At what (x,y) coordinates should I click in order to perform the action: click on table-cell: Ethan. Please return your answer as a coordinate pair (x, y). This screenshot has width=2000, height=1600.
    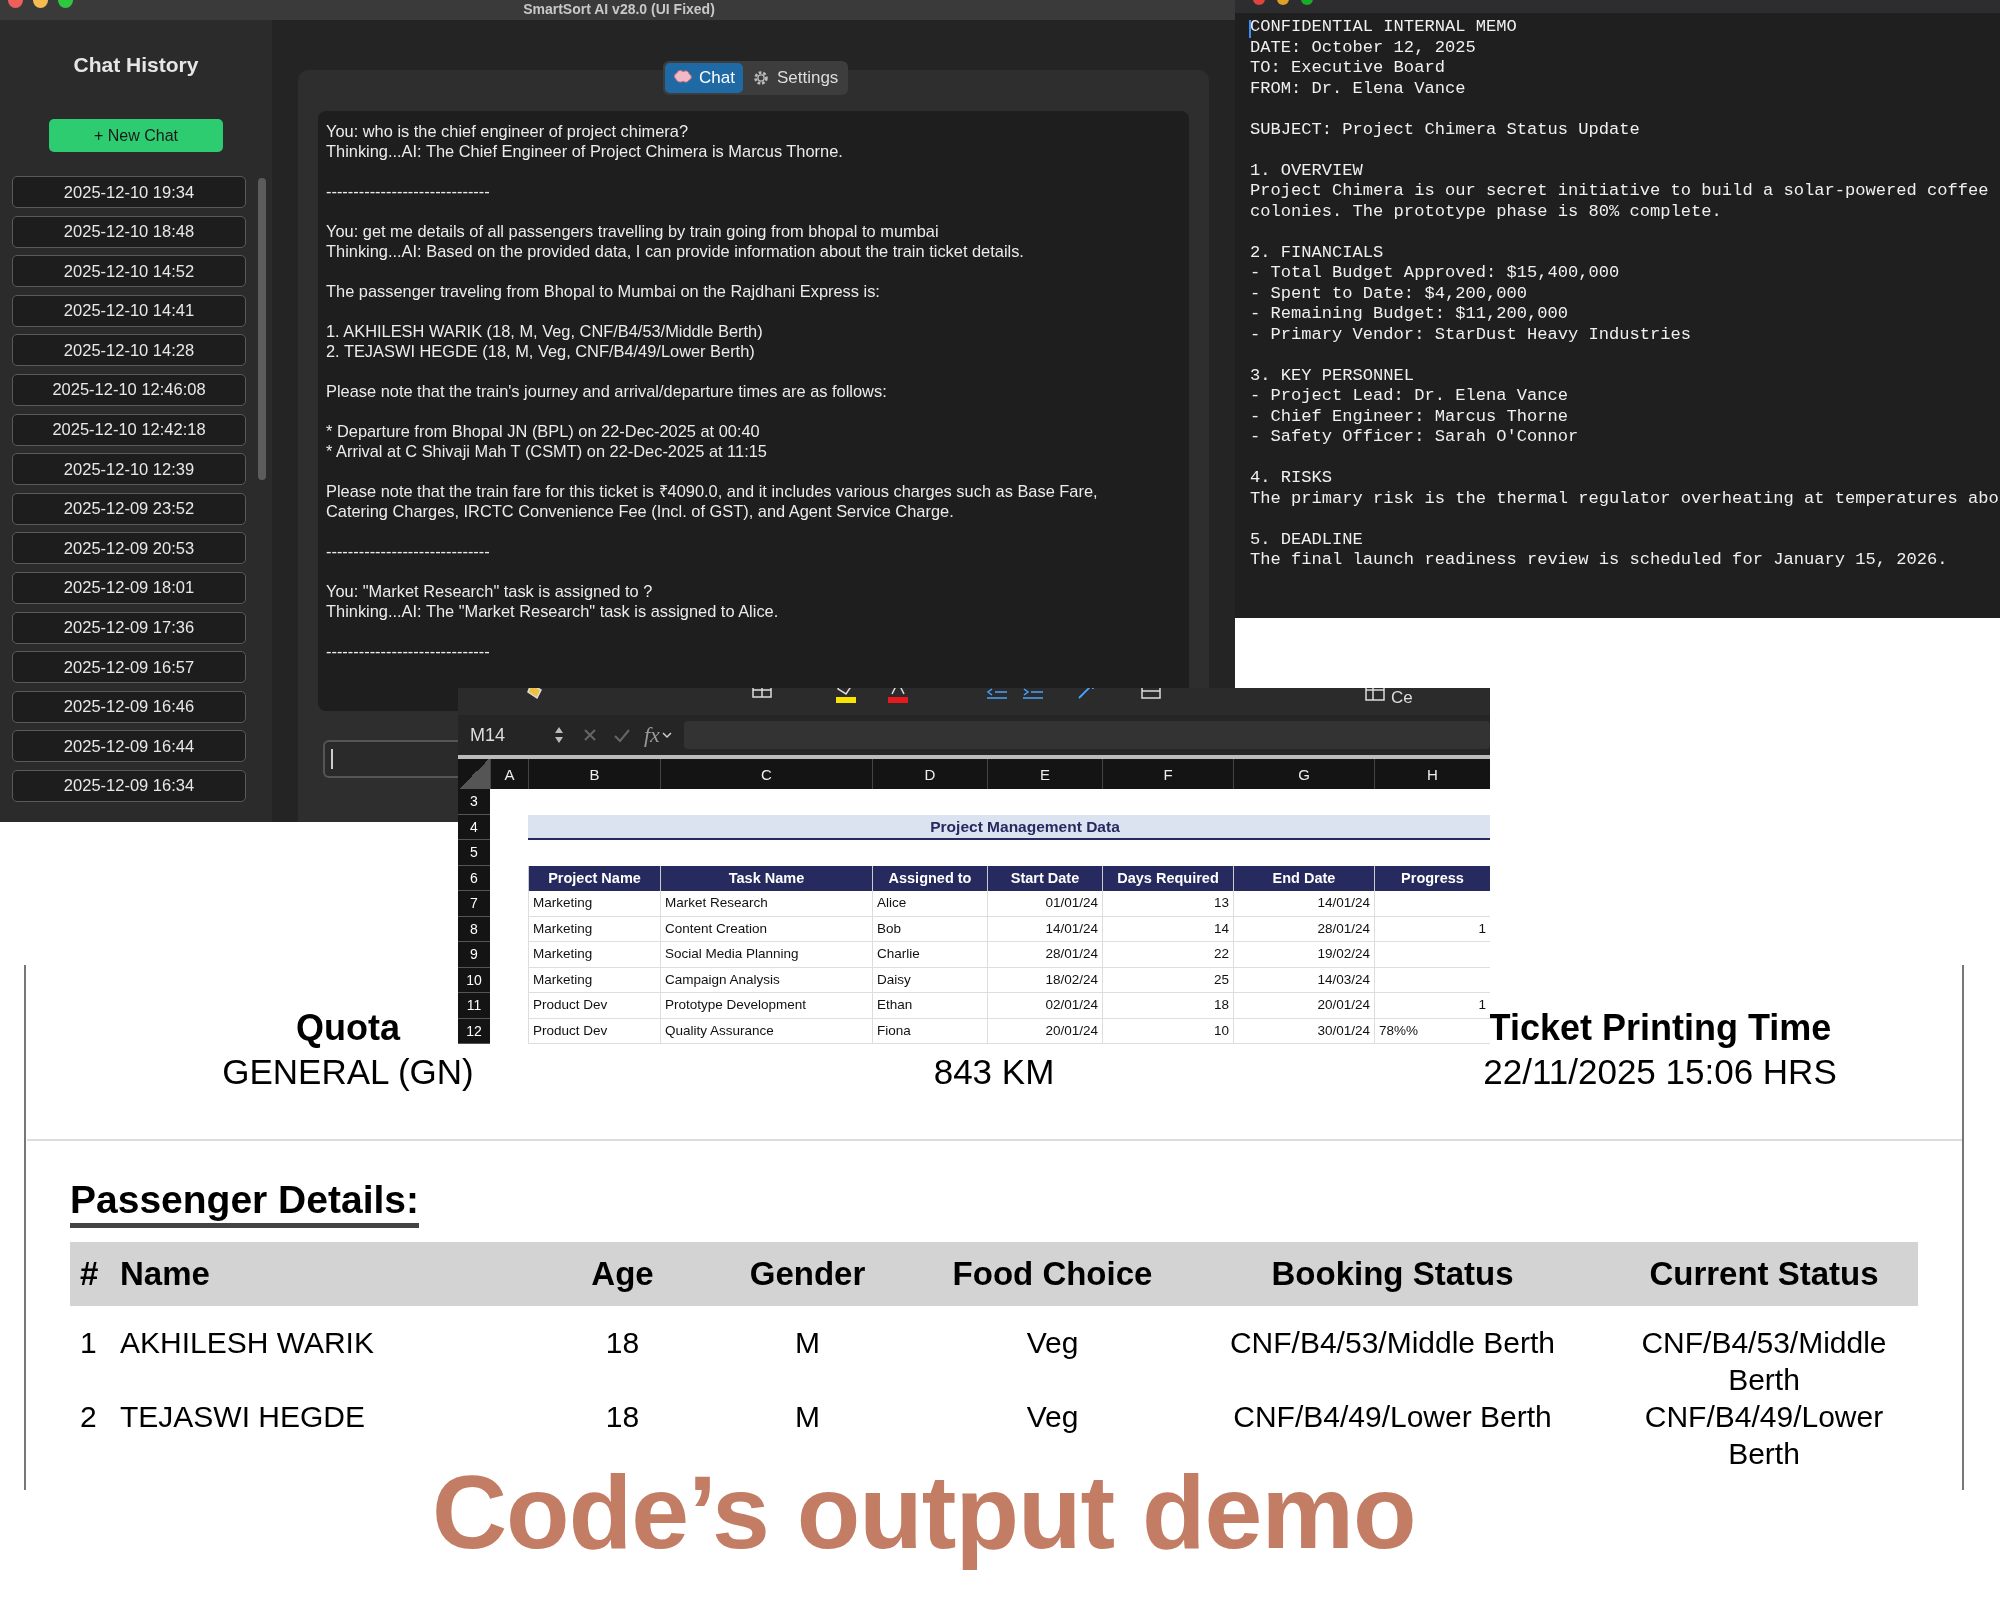
    Looking at the image, I should click on (929, 1006).